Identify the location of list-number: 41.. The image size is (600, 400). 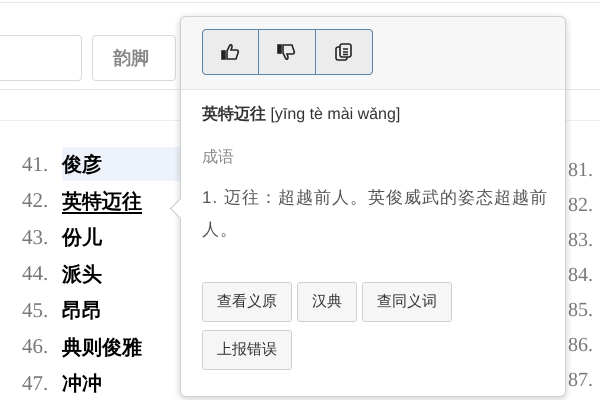
(36, 164).